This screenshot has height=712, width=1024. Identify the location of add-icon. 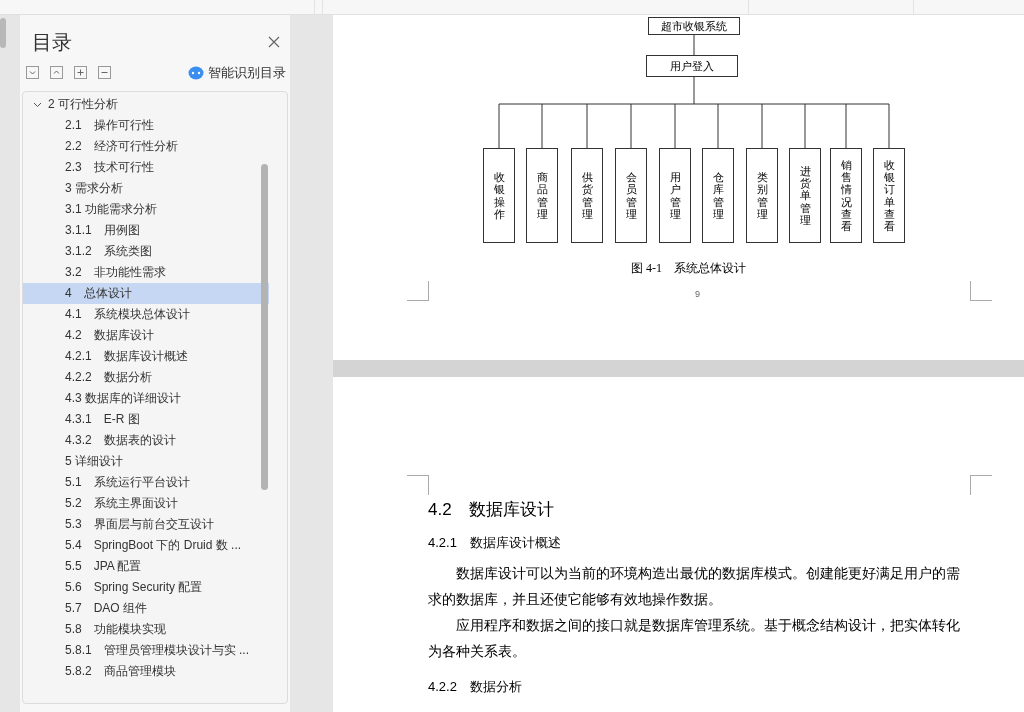
(80, 73).